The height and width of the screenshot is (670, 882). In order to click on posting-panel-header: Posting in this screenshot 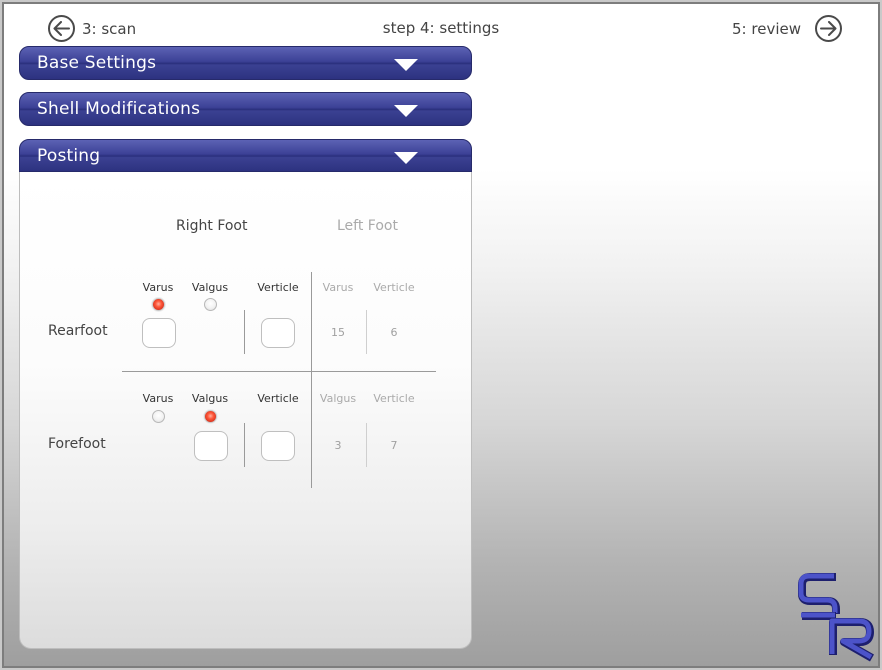, I will do `click(245, 155)`.